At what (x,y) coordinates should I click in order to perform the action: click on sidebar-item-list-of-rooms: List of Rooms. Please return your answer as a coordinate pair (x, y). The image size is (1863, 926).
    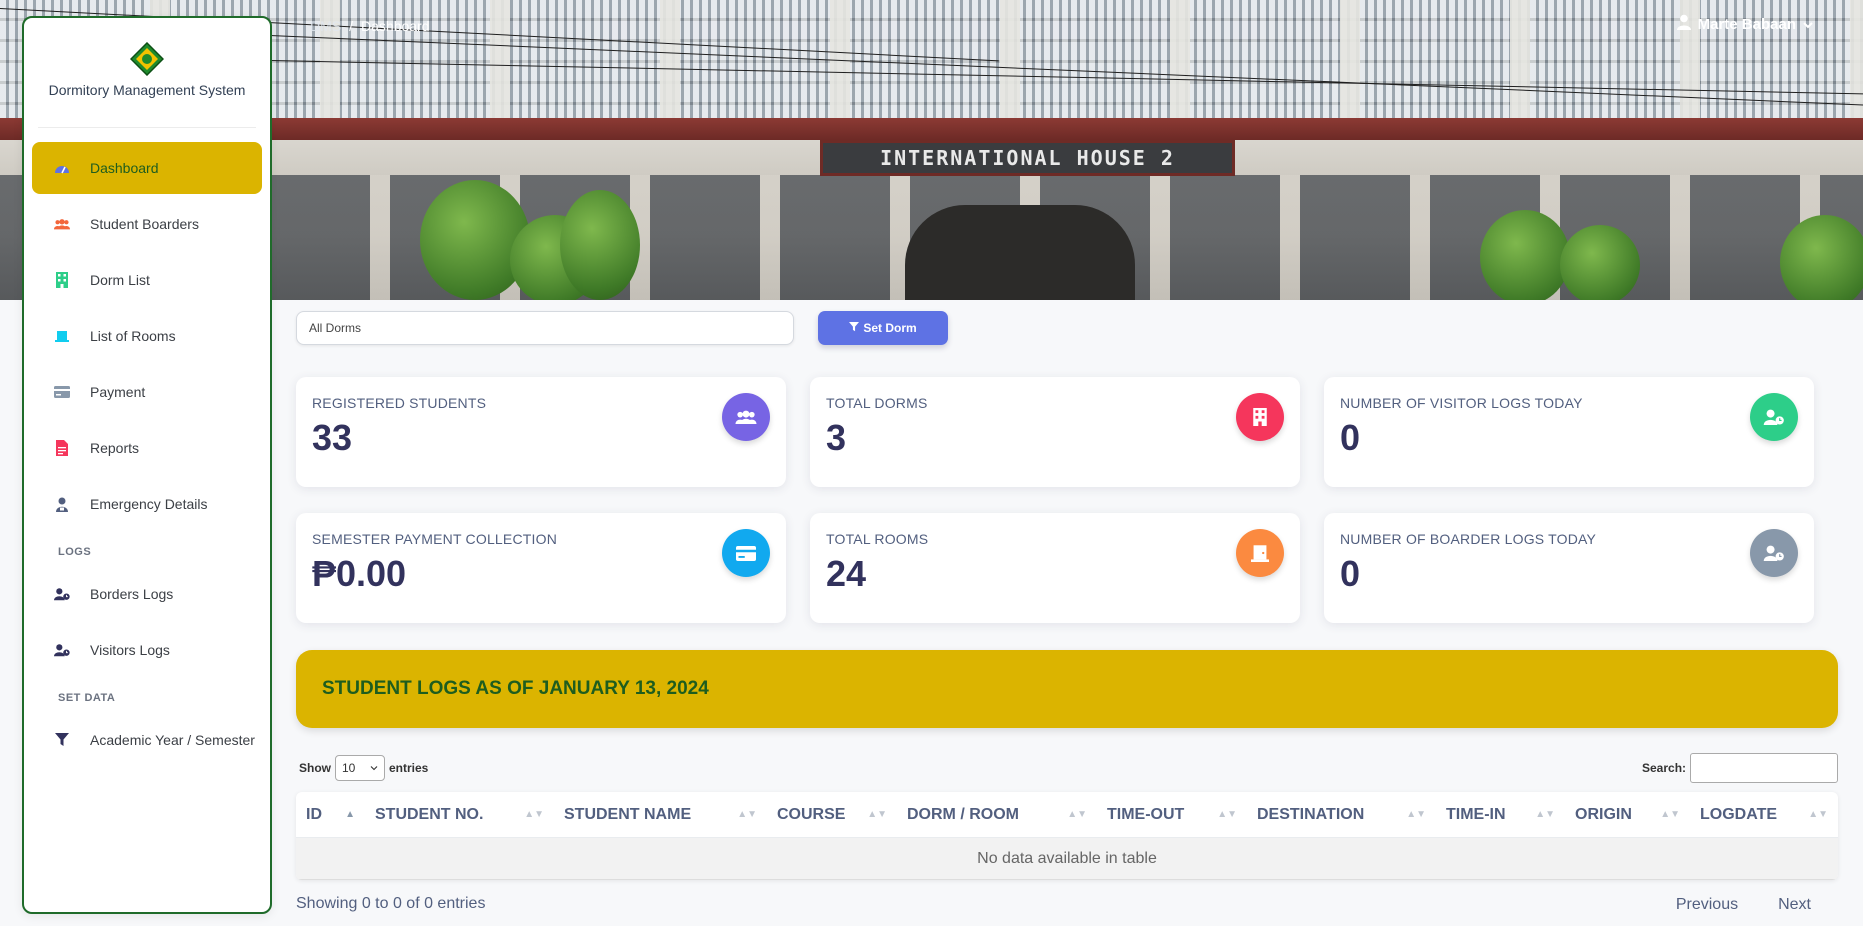
    Looking at the image, I should click on (147, 336).